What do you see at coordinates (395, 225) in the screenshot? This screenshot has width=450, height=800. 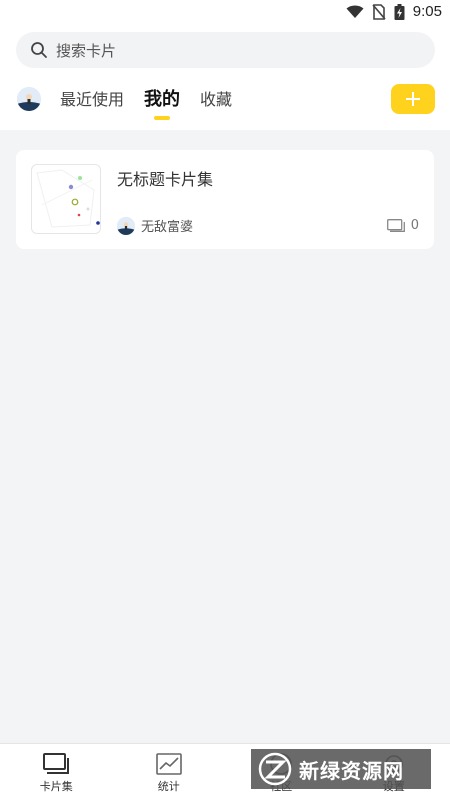 I see `cards-count-icon` at bounding box center [395, 225].